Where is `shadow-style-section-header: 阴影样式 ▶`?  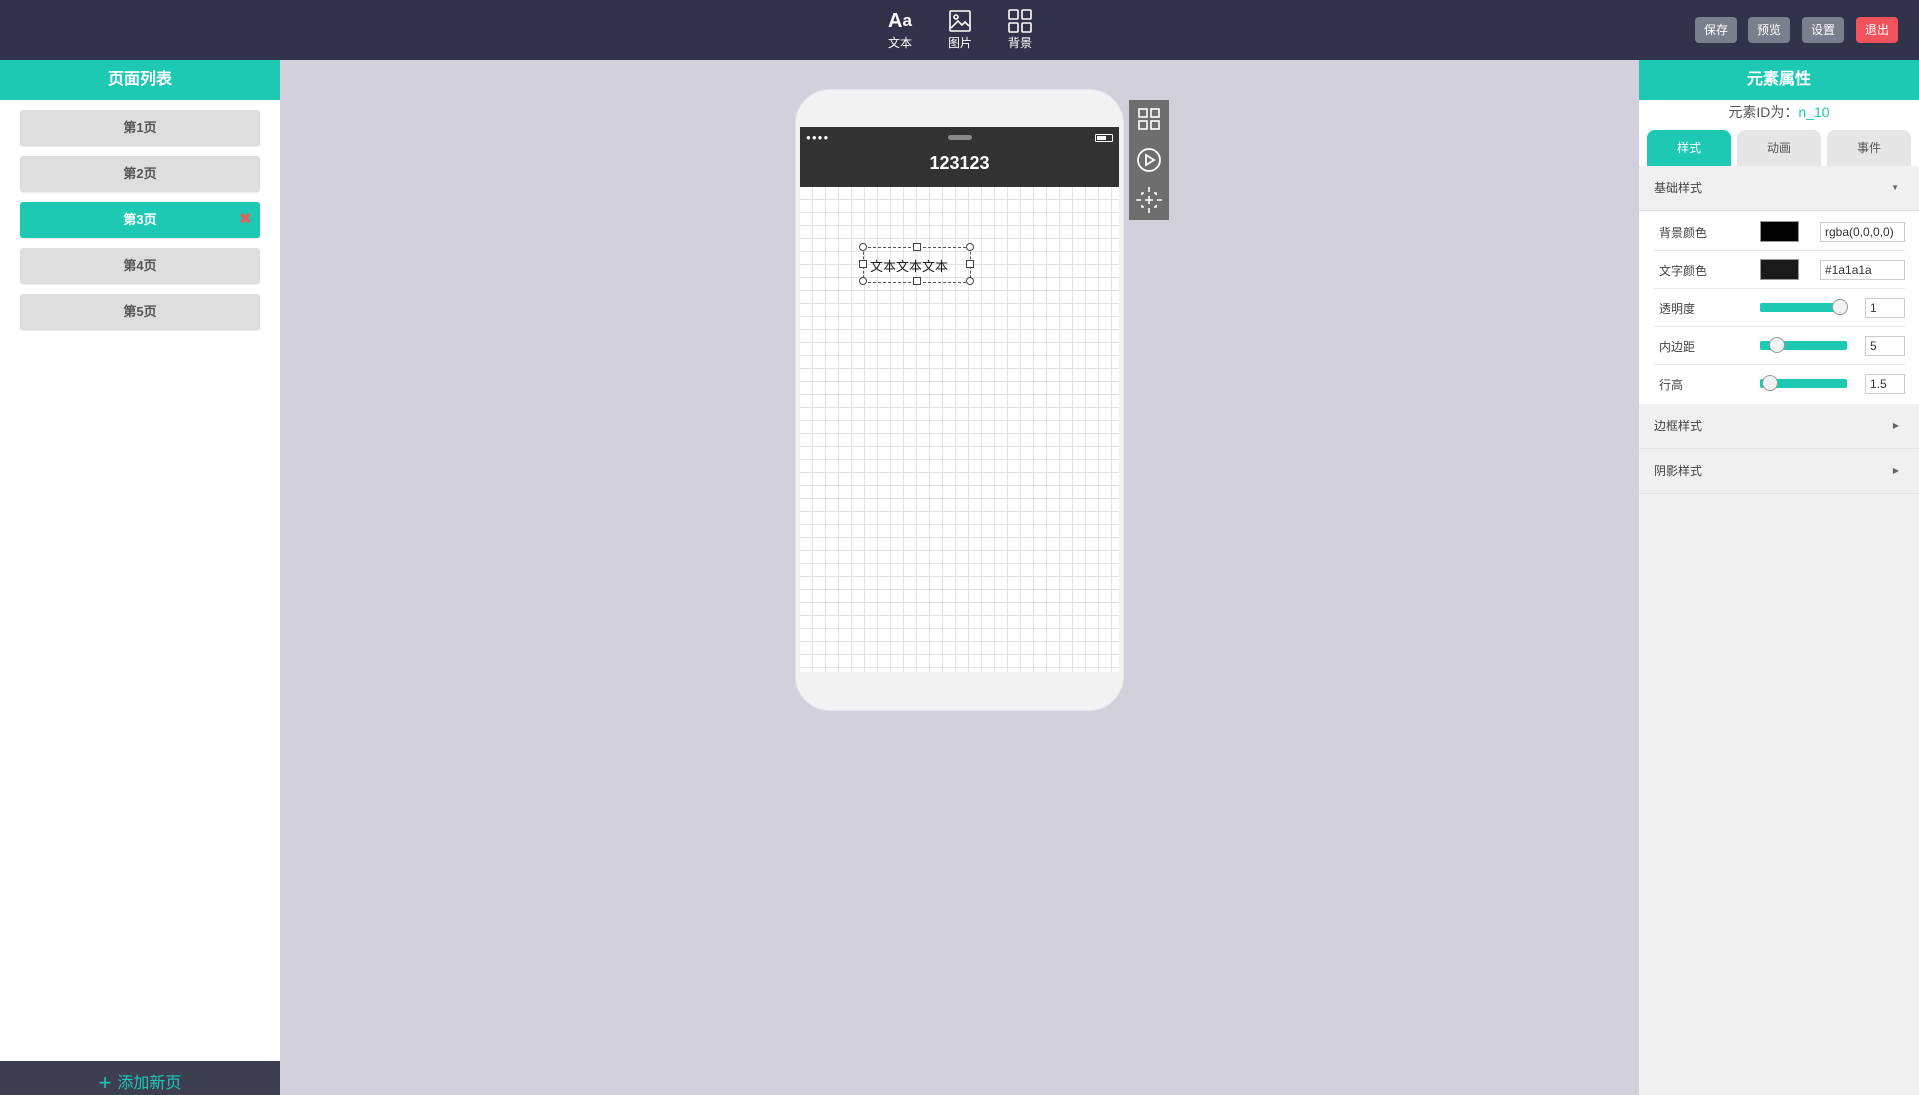 shadow-style-section-header: 阴影样式 ▶ is located at coordinates (1779, 471).